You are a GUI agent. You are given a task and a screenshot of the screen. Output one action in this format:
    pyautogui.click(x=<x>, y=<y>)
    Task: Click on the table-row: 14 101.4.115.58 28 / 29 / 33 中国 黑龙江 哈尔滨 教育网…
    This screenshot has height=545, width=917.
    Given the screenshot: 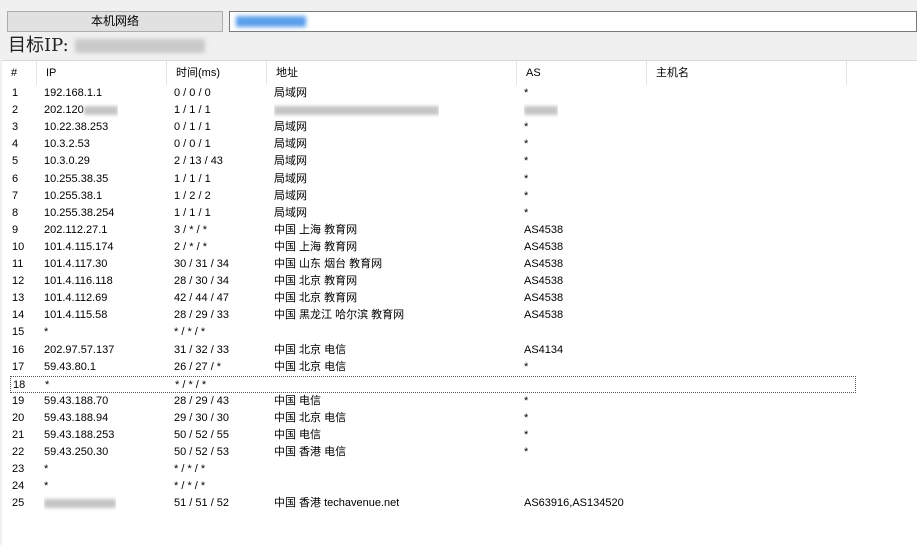 What is the action you would take?
    pyautogui.click(x=459, y=315)
    